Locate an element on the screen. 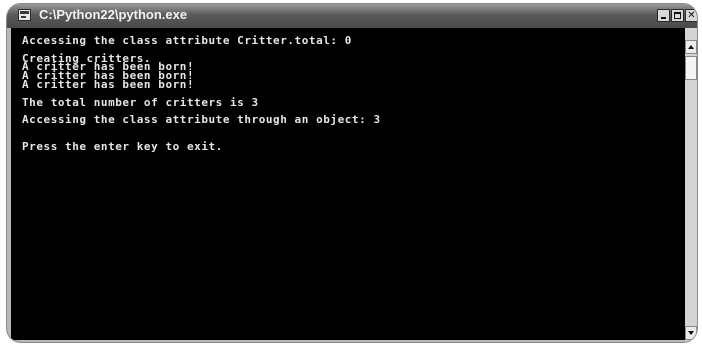 This screenshot has height=346, width=702. maximize-icon is located at coordinates (677, 15).